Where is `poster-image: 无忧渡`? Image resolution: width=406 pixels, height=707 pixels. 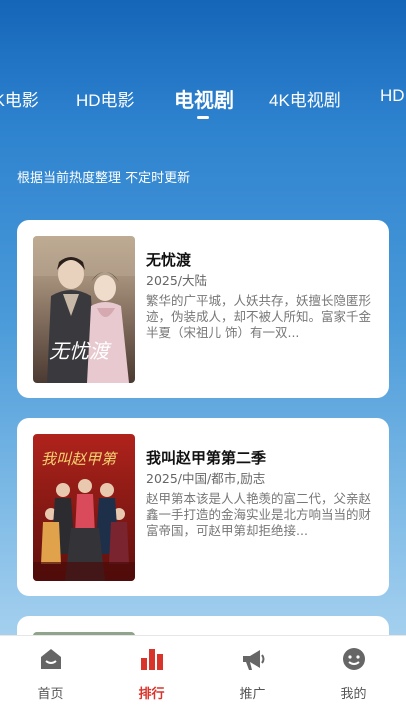
poster-image: 无忧渡 is located at coordinates (84, 309).